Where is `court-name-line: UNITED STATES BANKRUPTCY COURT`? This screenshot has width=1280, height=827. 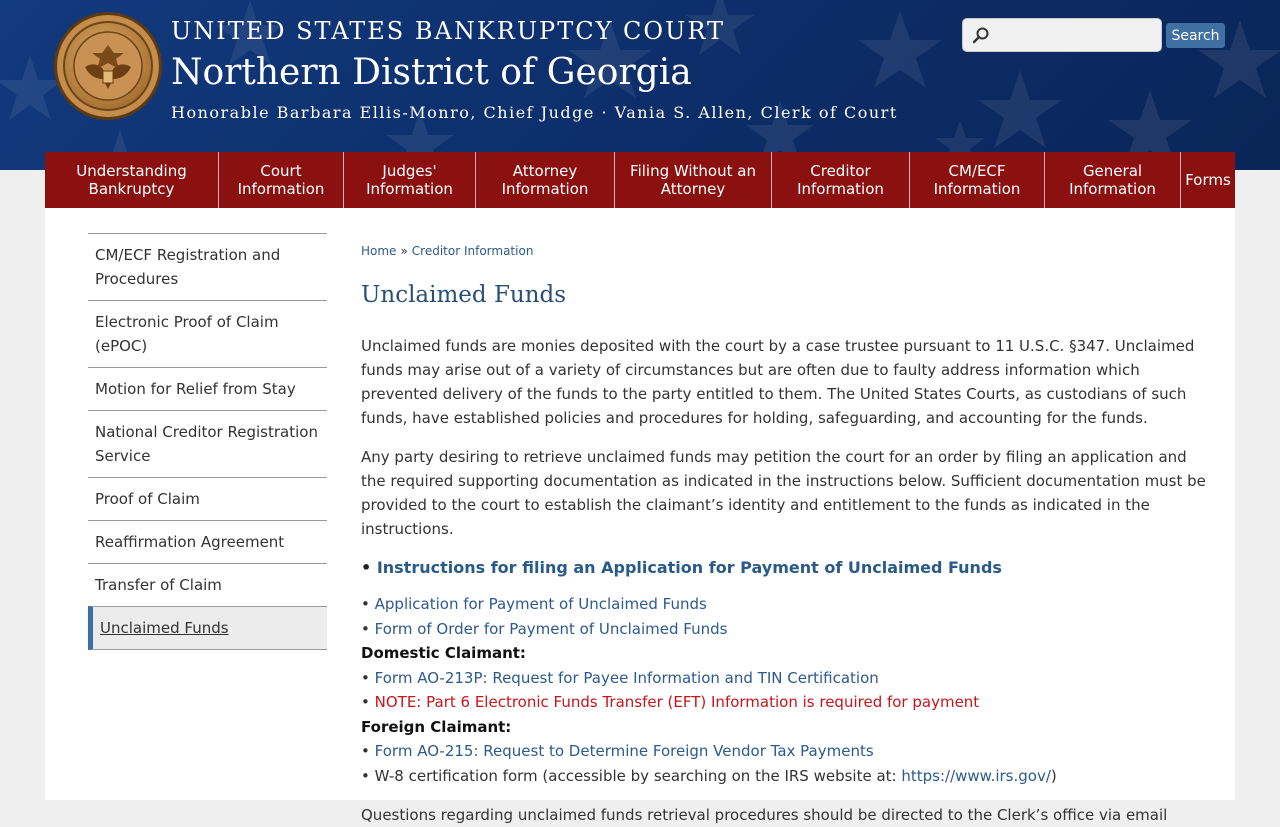
court-name-line: UNITED STATES BANKRUPTCY COURT is located at coordinates (448, 31).